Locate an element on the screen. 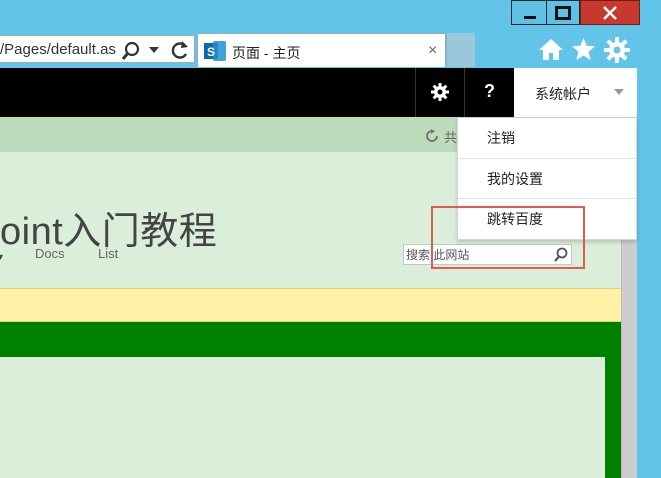  address-text: /Pages/default.as is located at coordinates (58, 49).